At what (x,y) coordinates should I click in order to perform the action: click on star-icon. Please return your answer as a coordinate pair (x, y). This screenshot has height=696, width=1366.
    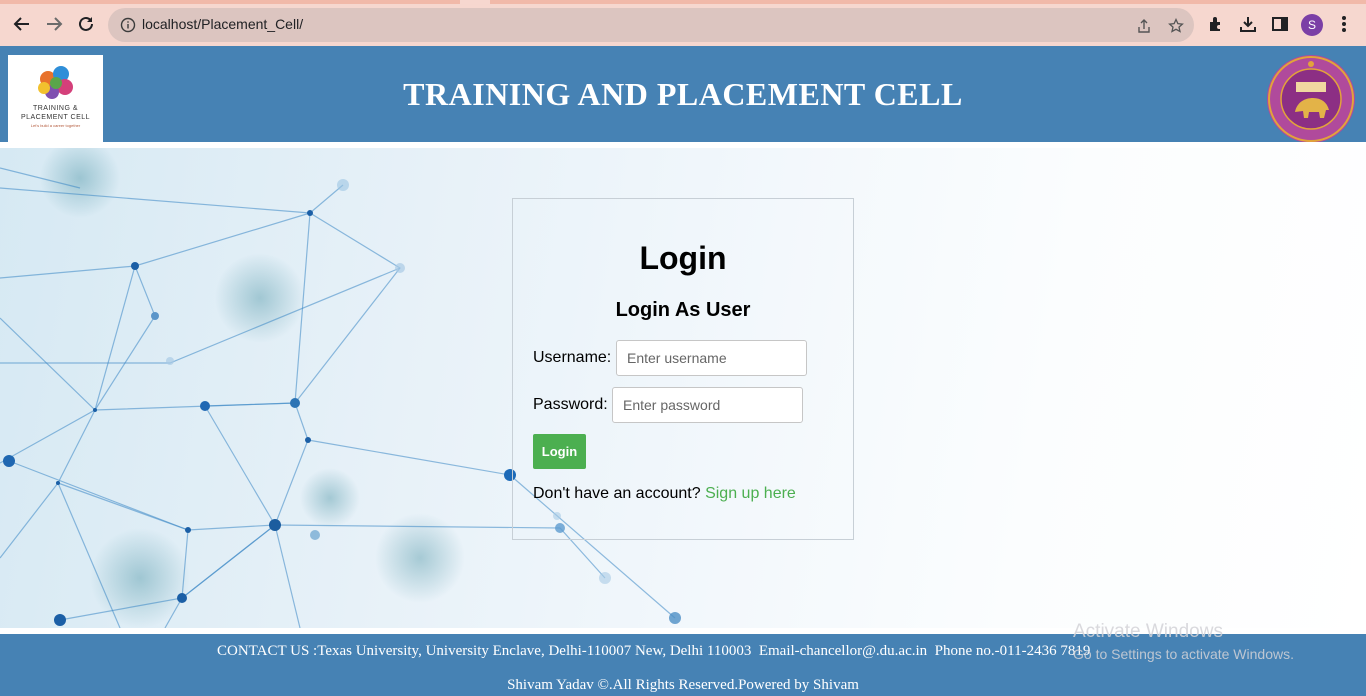
    Looking at the image, I should click on (1176, 26).